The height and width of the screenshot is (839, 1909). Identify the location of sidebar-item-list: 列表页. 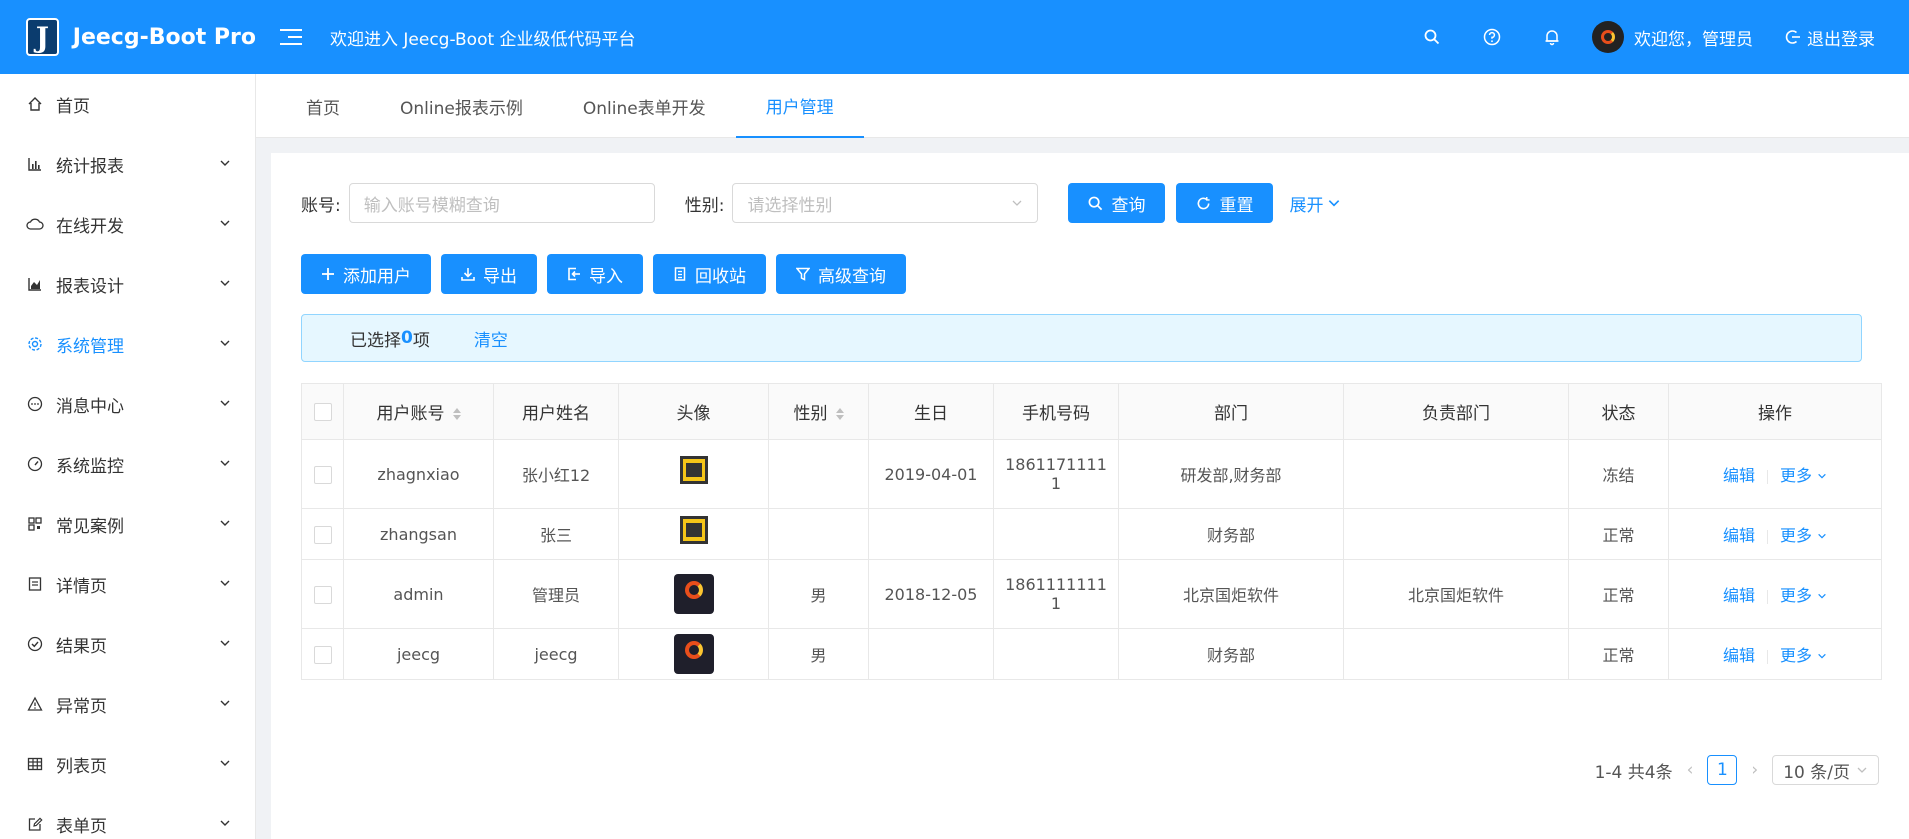
(127, 764).